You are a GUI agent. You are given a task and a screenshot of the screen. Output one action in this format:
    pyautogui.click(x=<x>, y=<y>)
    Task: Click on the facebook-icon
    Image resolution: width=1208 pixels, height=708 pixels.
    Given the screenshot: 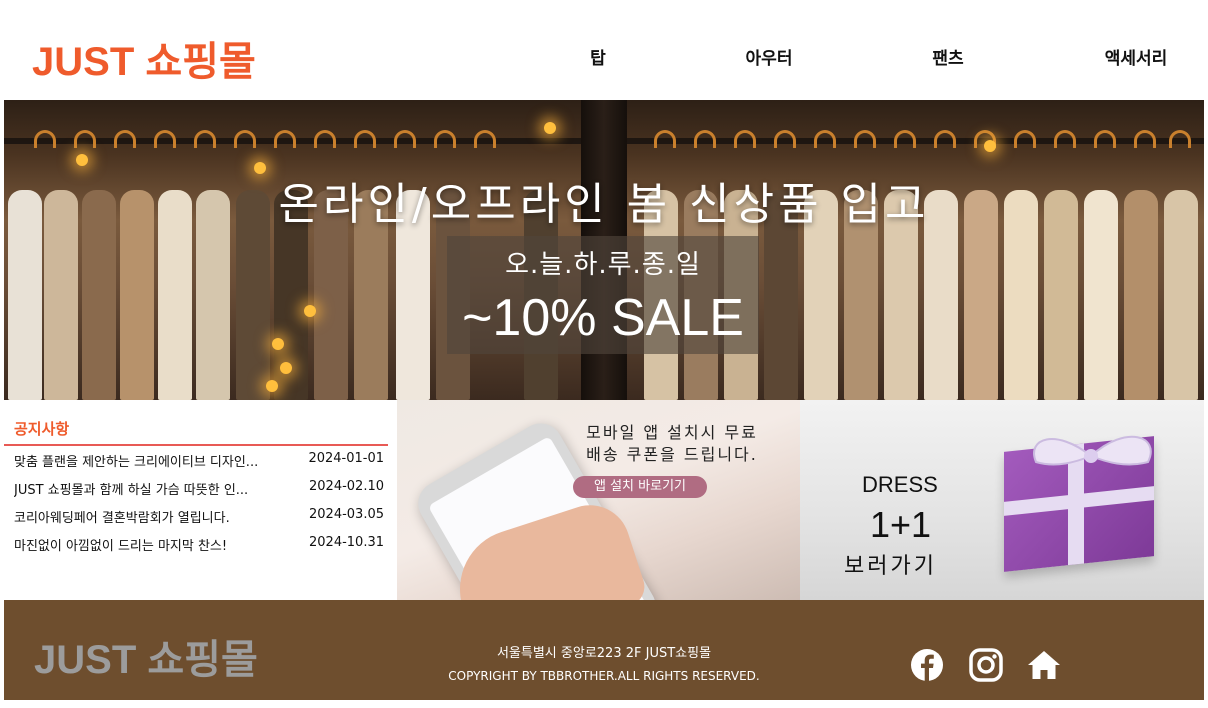 What is the action you would take?
    pyautogui.click(x=927, y=665)
    